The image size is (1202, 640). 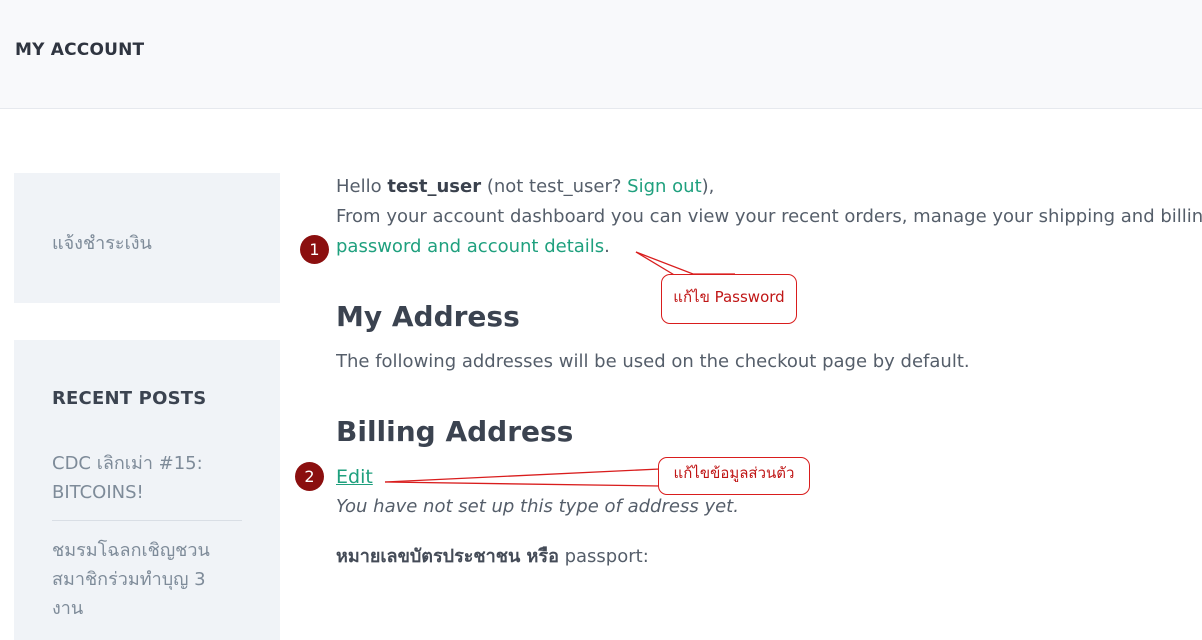 I want to click on id-number-suffix: passport:, so click(x=603, y=556).